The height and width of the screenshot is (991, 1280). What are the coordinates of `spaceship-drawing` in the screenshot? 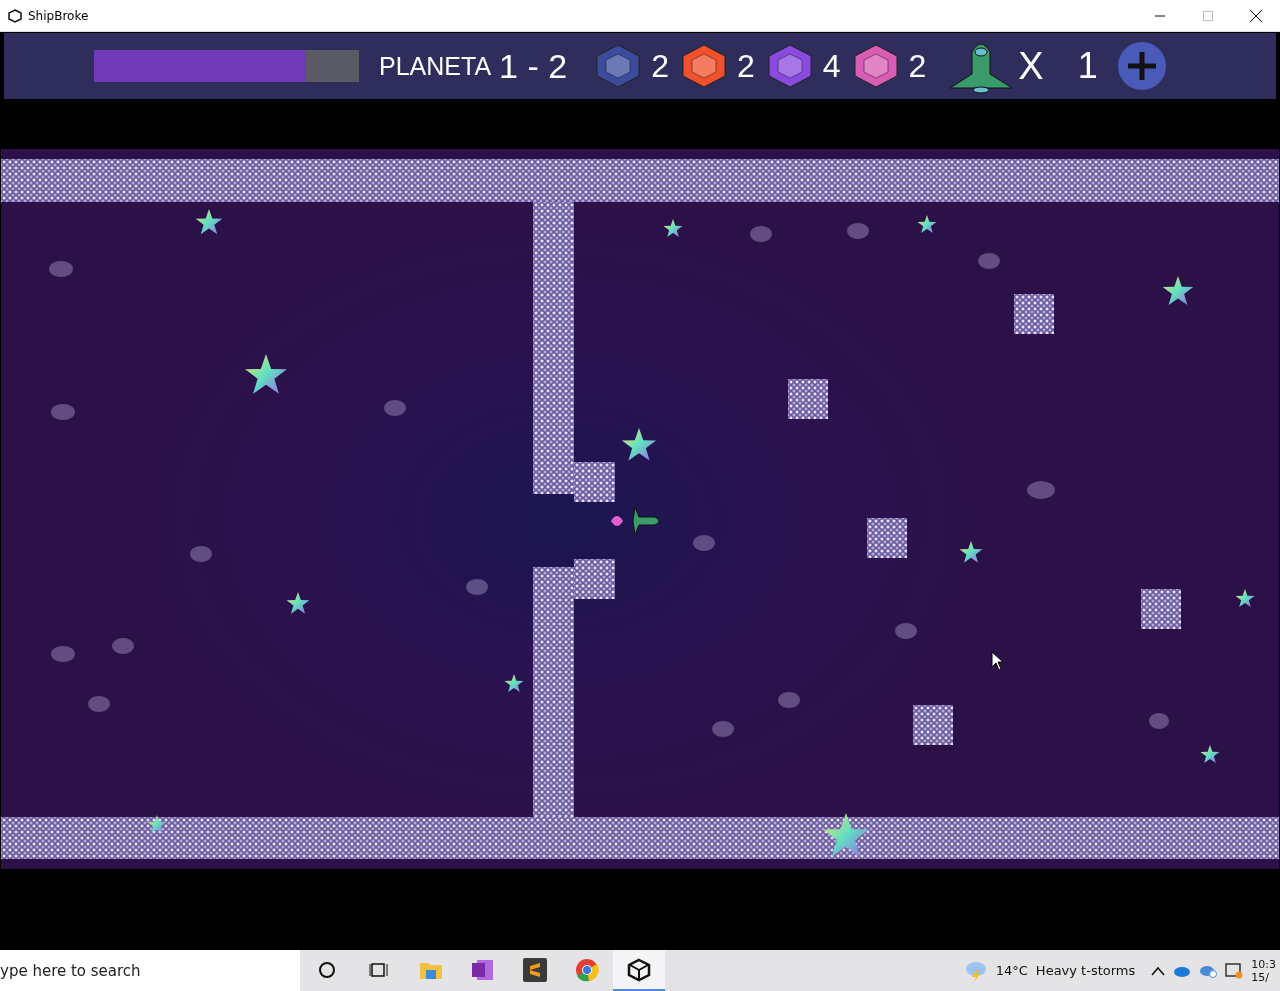 It's located at (636, 521).